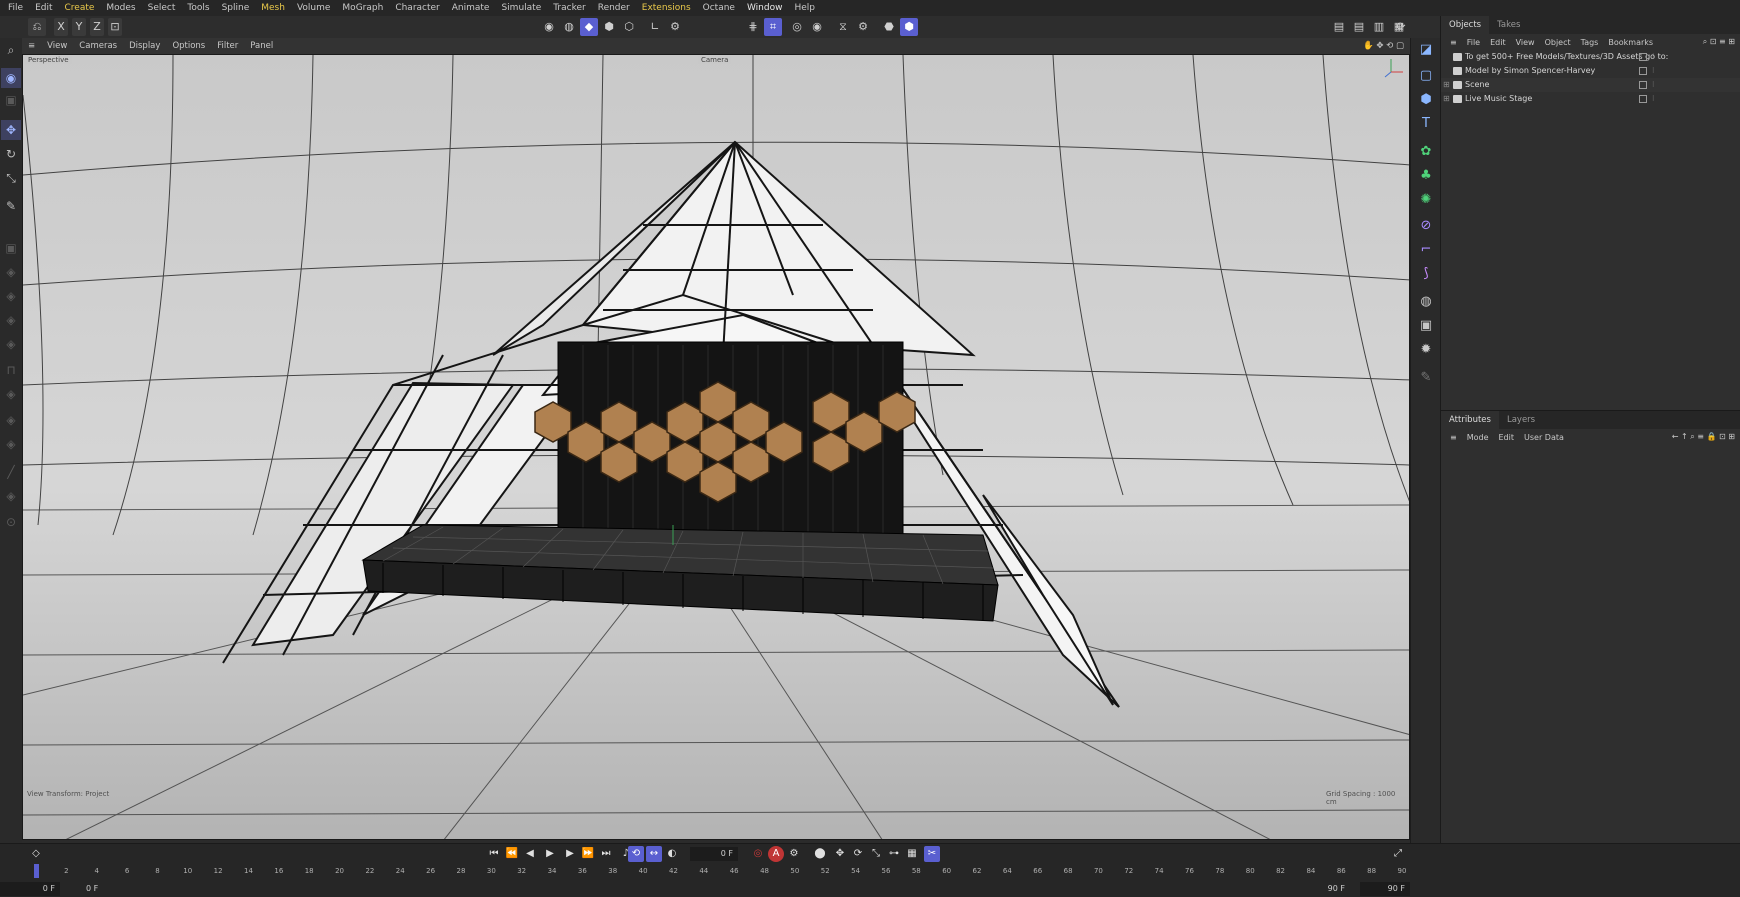 The height and width of the screenshot is (897, 1740). I want to click on objects-menu-bookmarks: Bookmarks, so click(1630, 42).